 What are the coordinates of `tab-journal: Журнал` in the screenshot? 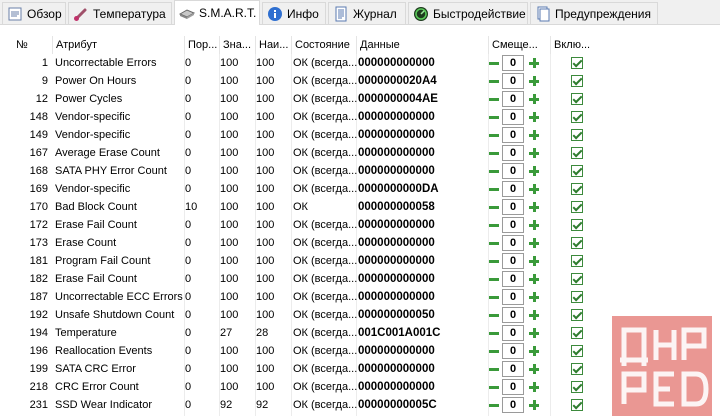 It's located at (367, 13).